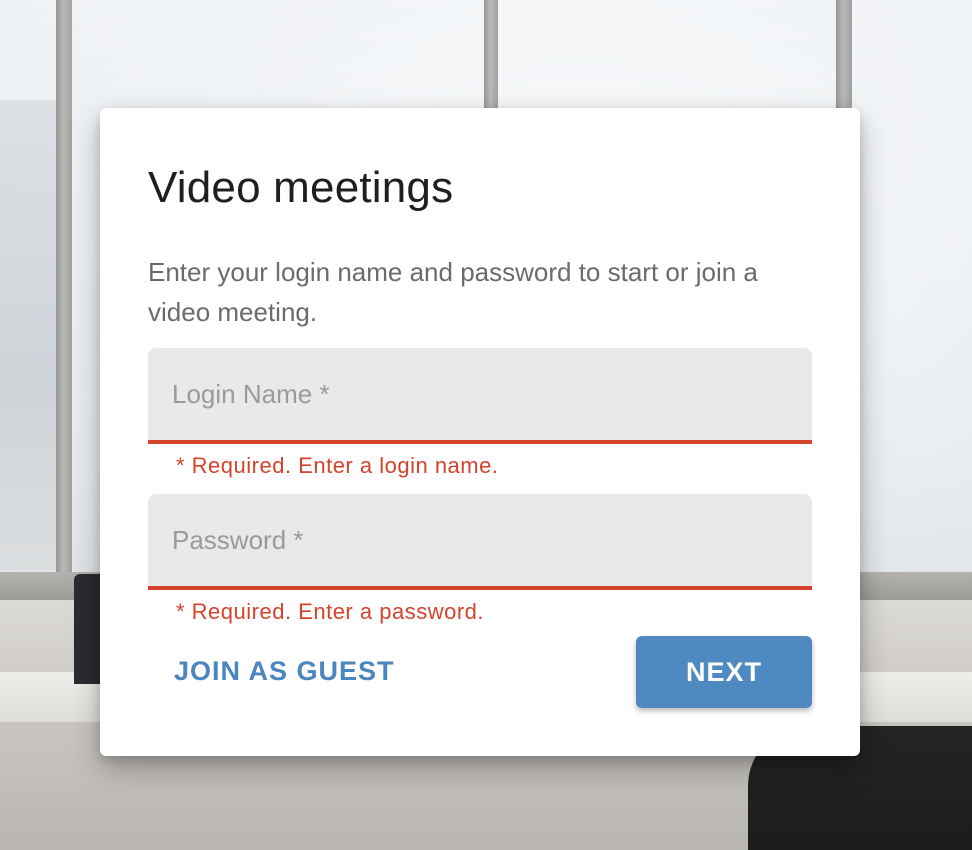  I want to click on password-error: * Required. Enter a password., so click(330, 611).